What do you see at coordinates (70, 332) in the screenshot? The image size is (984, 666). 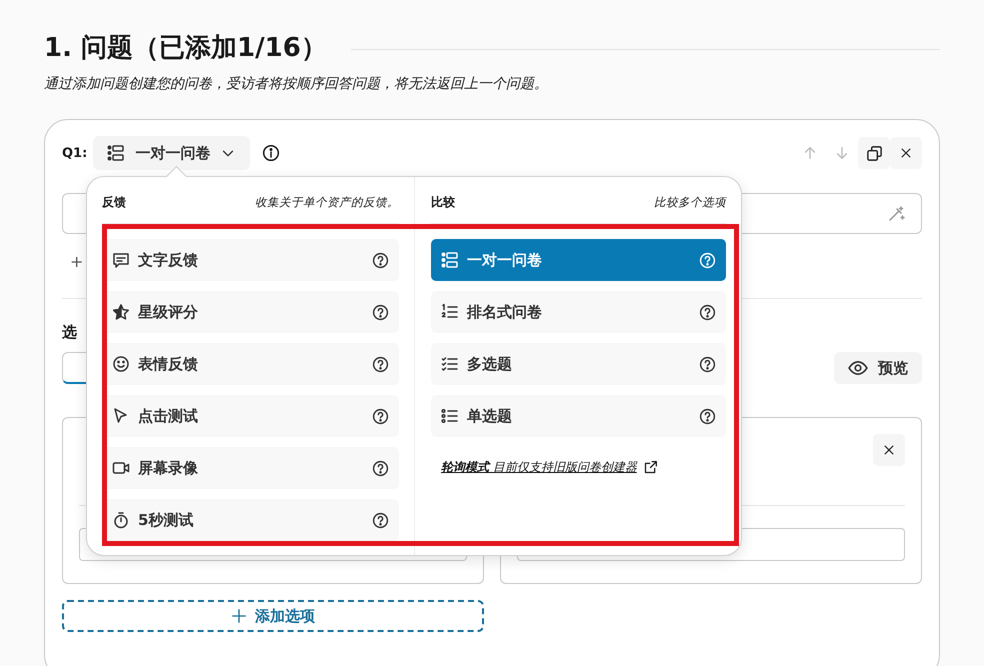 I see `options-label: 选` at bounding box center [70, 332].